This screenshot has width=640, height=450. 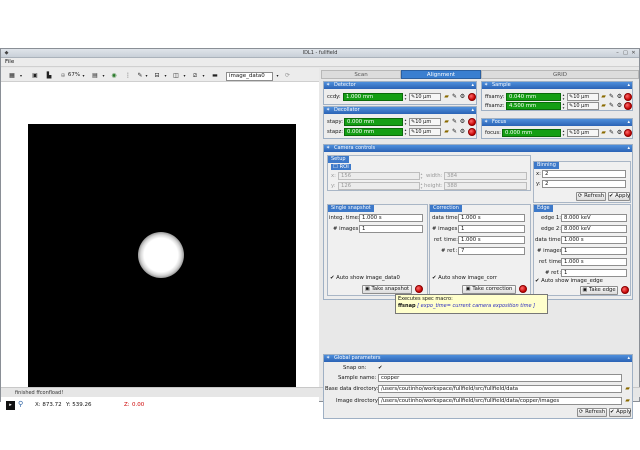 I want to click on profile-icon: ⋮, so click(x=128, y=75).